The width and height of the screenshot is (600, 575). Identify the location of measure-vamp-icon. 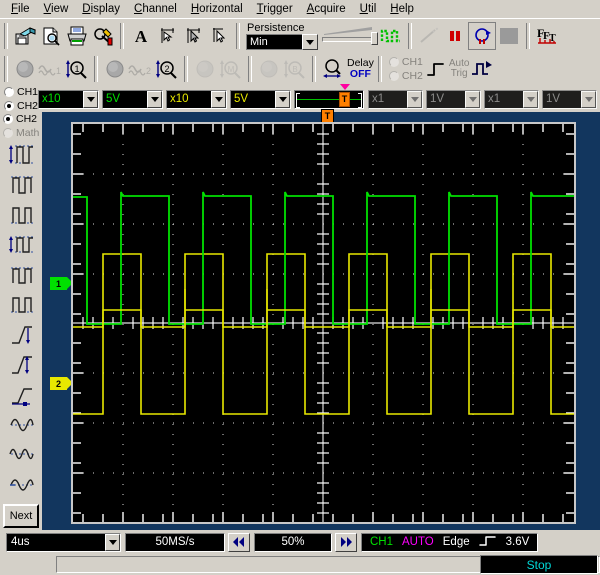
(21, 245).